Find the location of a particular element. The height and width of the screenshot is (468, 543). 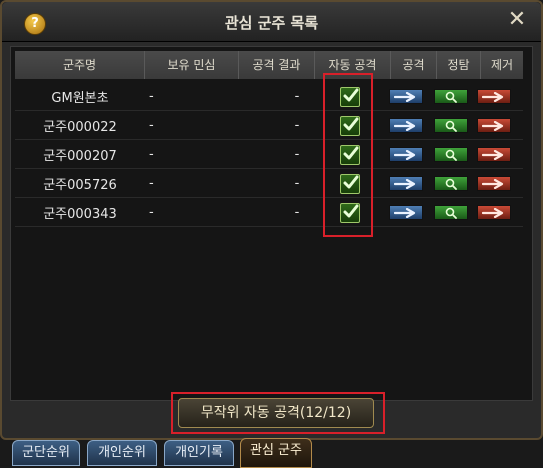

table-header: 군주명 보유 민심 공격 결과 자동 공격 공격 정탐 제거 is located at coordinates (269, 65).